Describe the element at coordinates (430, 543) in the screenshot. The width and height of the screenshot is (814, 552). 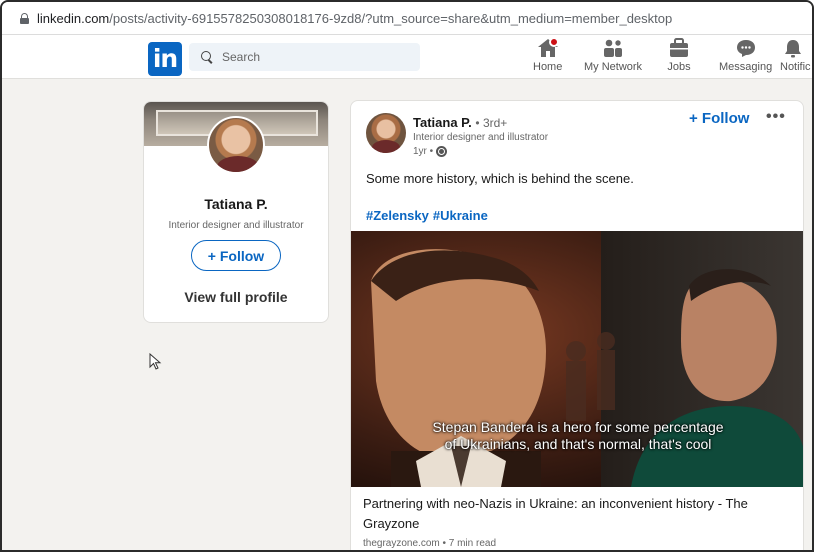
I see `article-source: thegrayzone.com • 7 min read` at that location.